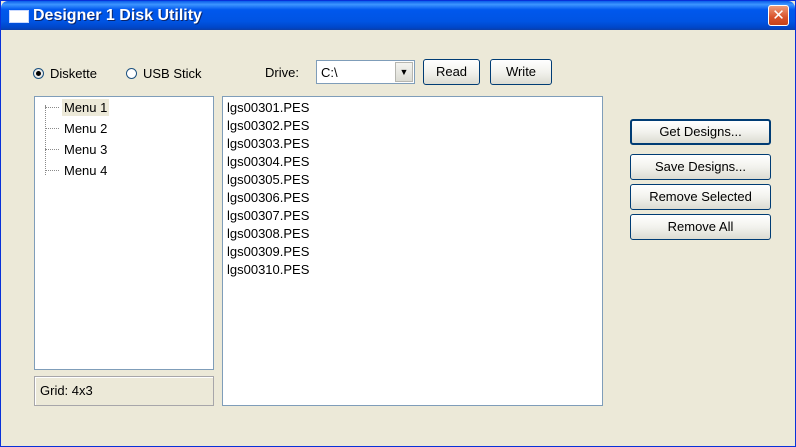  Describe the element at coordinates (172, 73) in the screenshot. I see `usb-stick-radio-label: USB Stick` at that location.